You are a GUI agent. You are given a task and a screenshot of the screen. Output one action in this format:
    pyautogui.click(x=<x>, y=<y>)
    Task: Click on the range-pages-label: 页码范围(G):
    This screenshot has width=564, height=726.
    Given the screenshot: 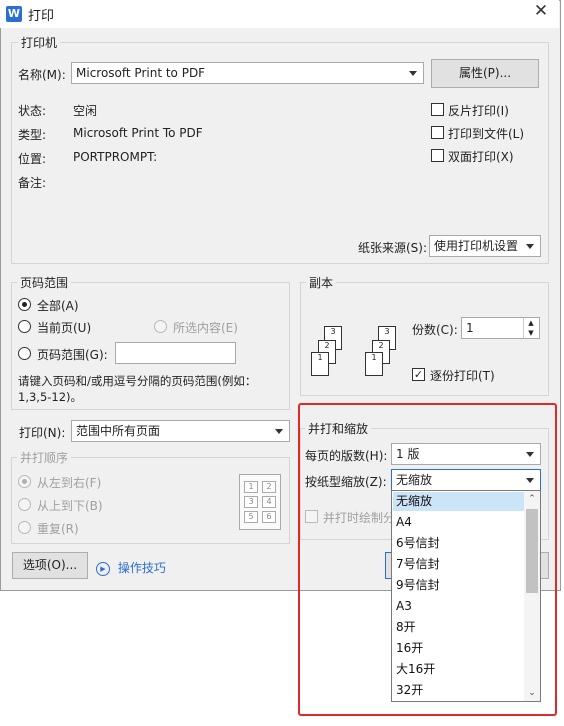 What is the action you would take?
    pyautogui.click(x=72, y=355)
    